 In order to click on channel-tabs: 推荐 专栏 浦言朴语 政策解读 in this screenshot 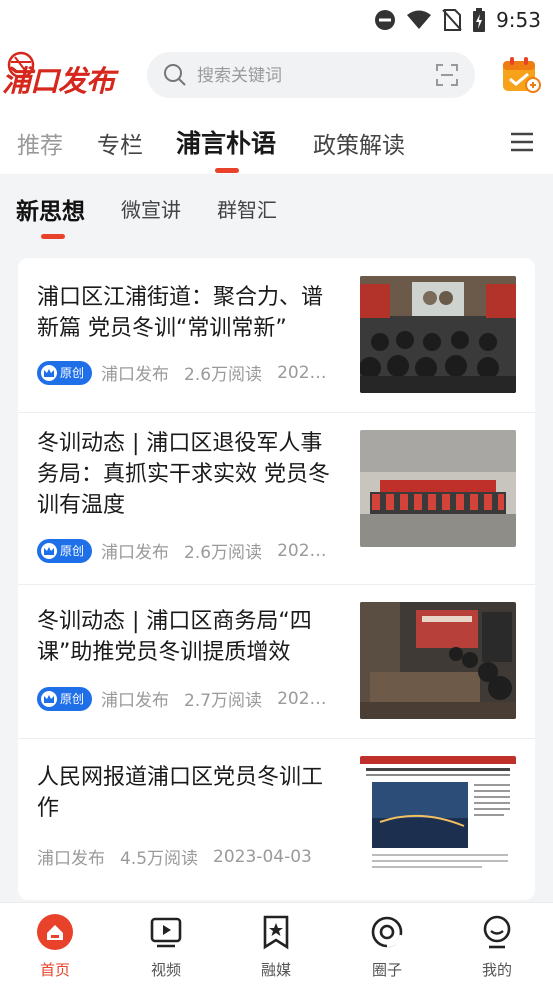, I will do `click(276, 142)`.